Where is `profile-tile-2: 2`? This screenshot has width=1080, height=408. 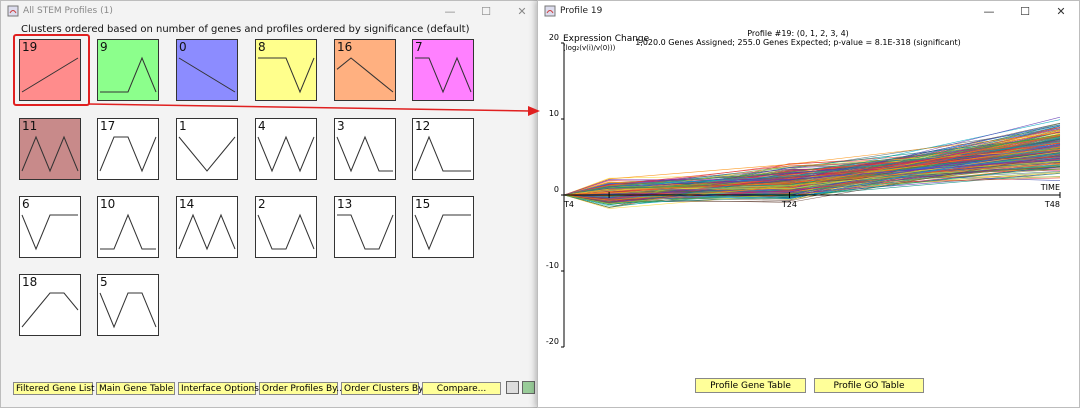 profile-tile-2: 2 is located at coordinates (286, 227).